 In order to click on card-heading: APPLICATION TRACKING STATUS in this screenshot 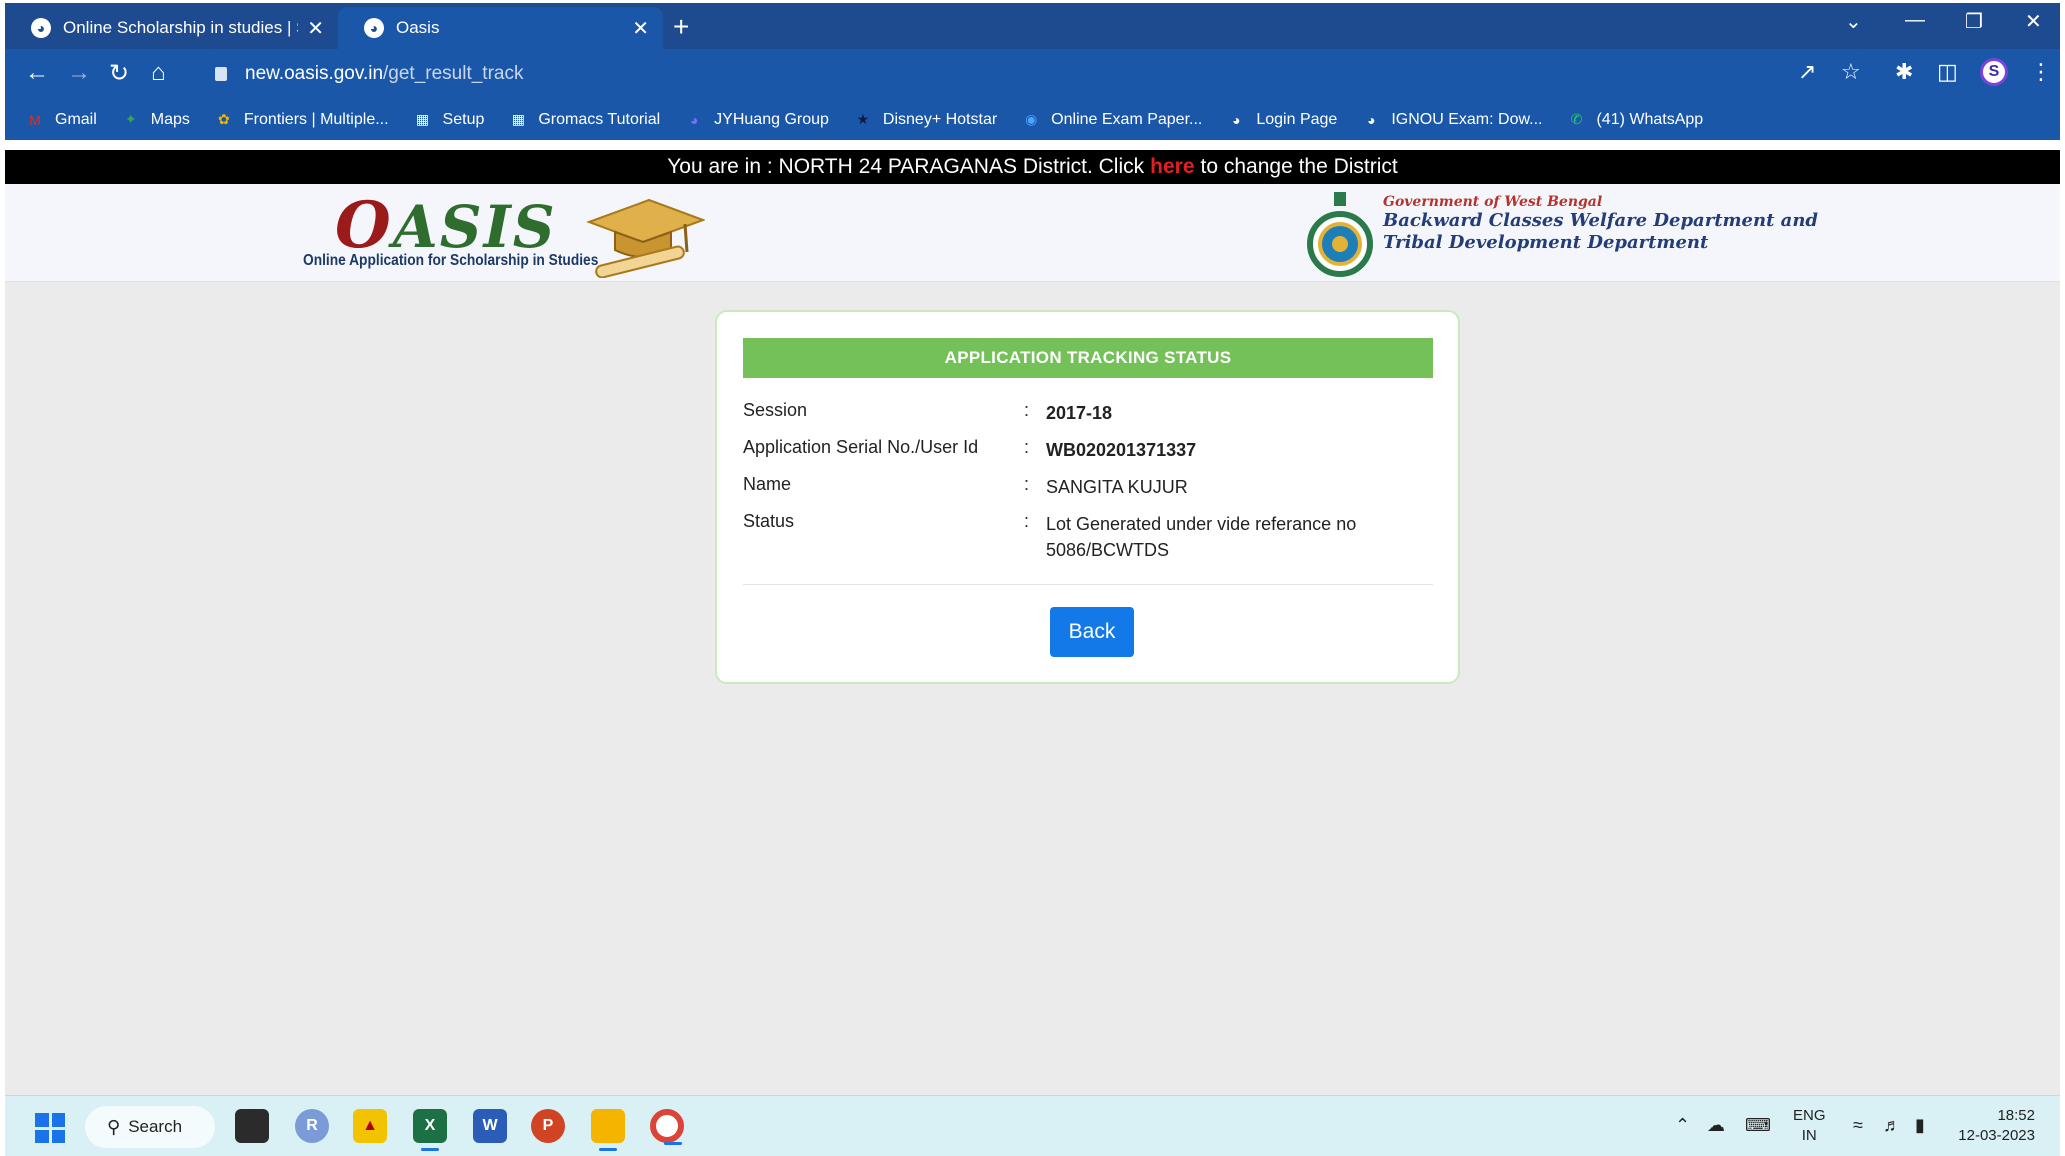, I will do `click(1088, 358)`.